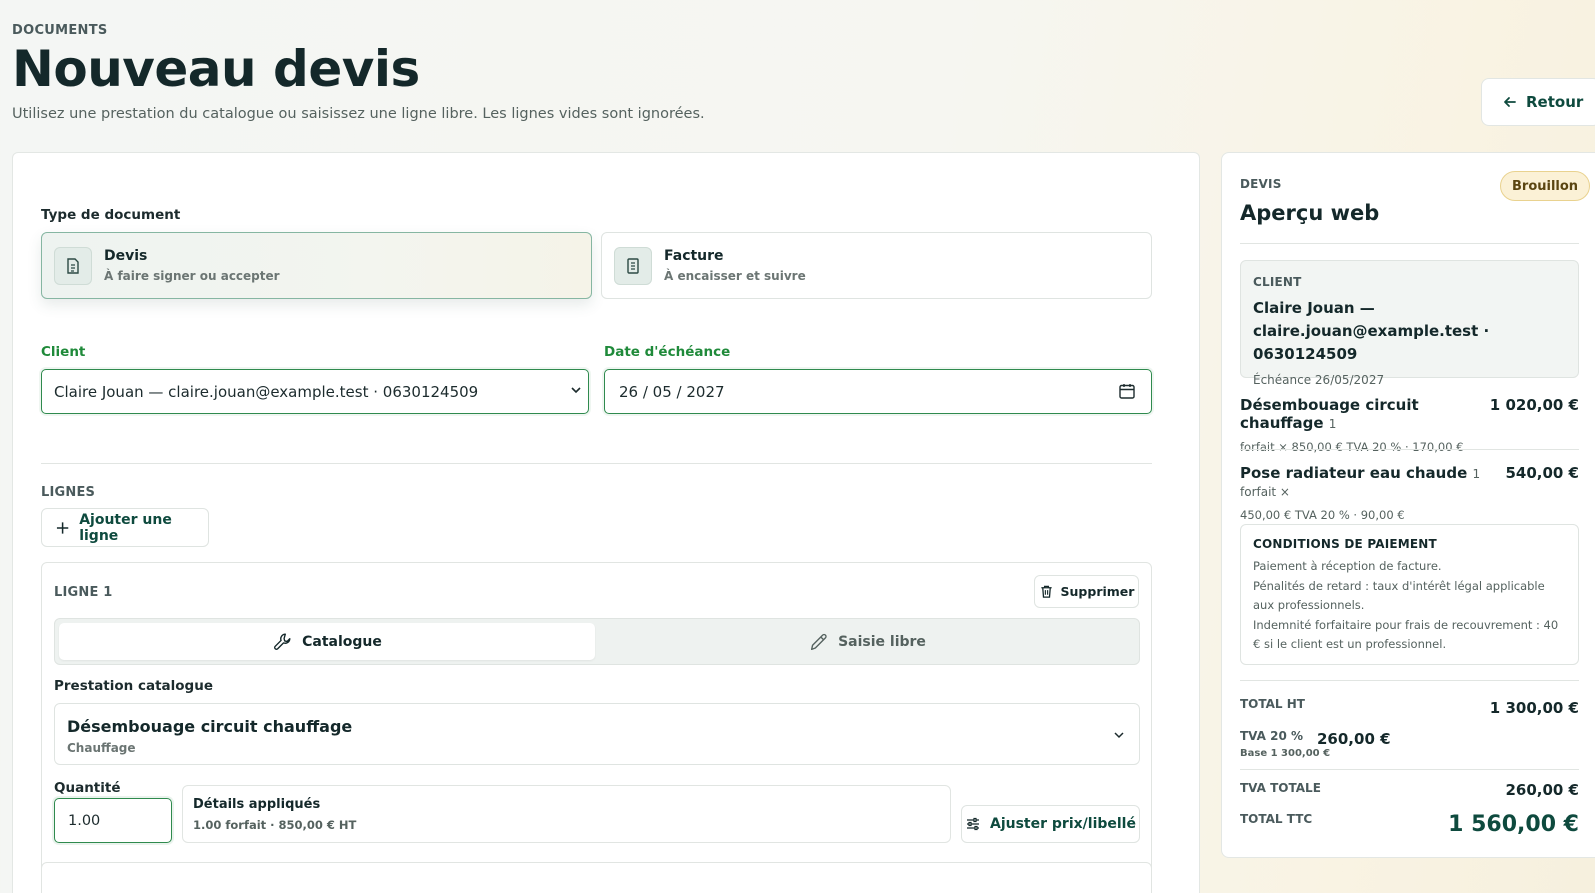 This screenshot has width=1595, height=893. I want to click on total-ttc-value: 1 560,00 €, so click(1513, 824).